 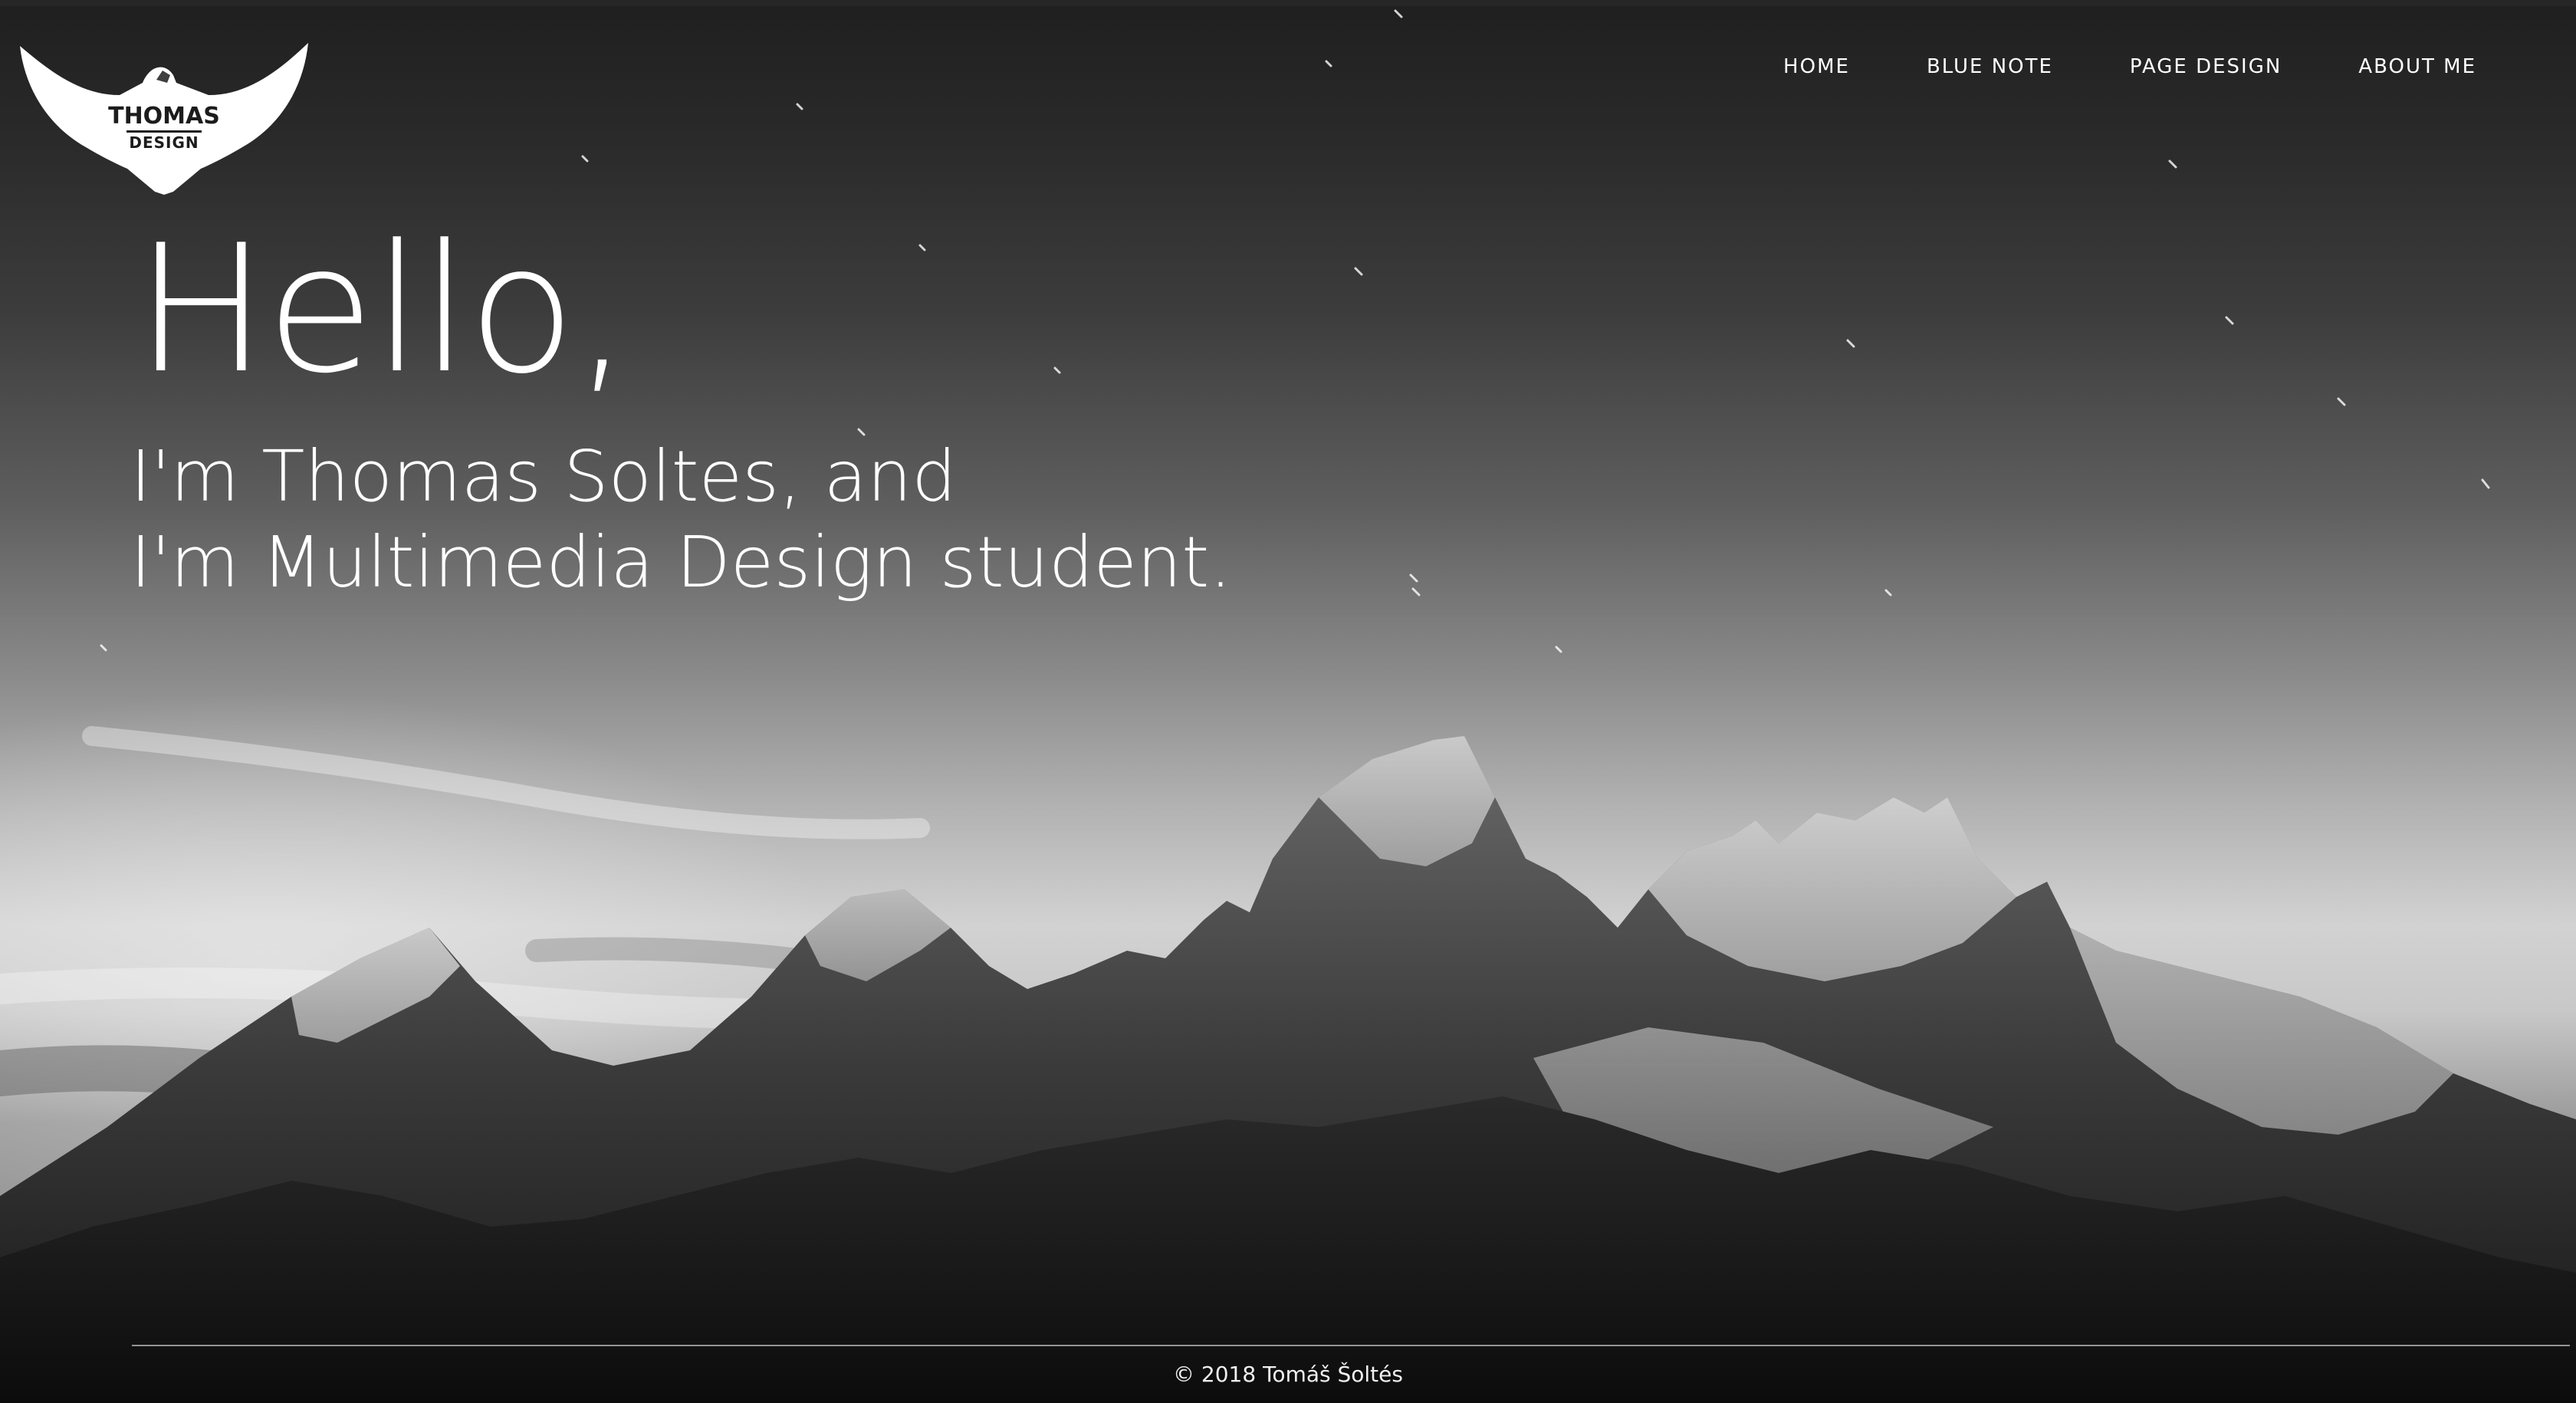 What do you see at coordinates (164, 143) in the screenshot?
I see `logo-subtitle: DESIGN` at bounding box center [164, 143].